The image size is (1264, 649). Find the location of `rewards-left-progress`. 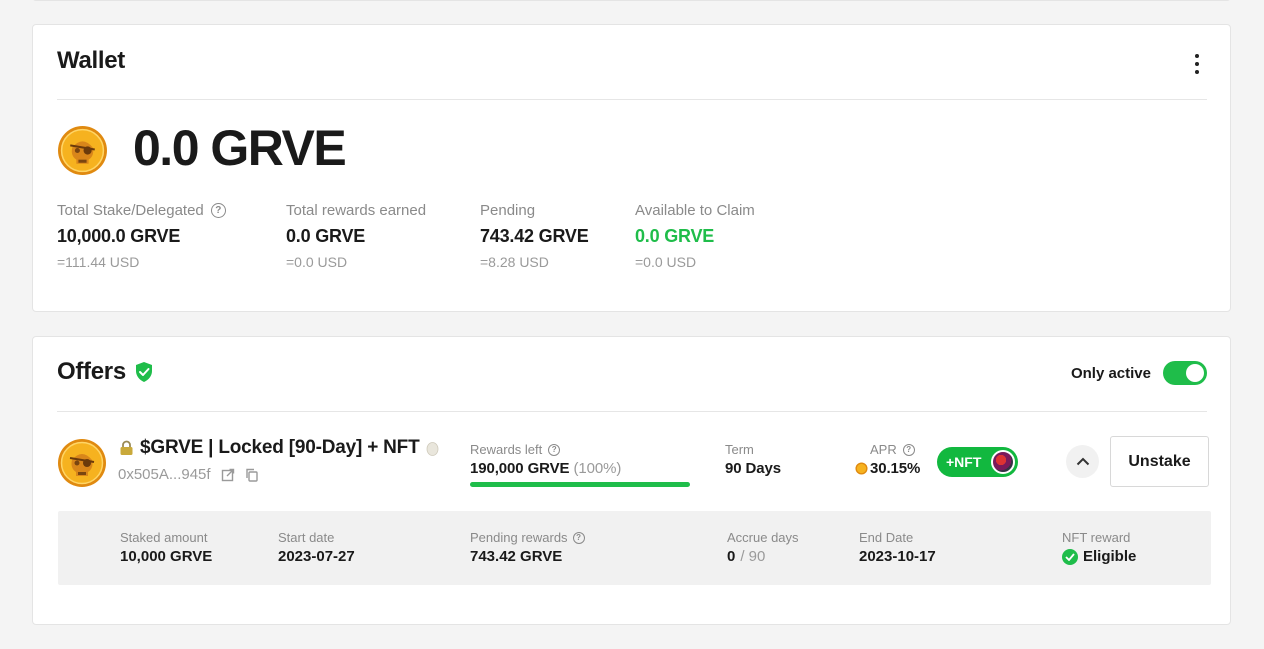

rewards-left-progress is located at coordinates (580, 484).